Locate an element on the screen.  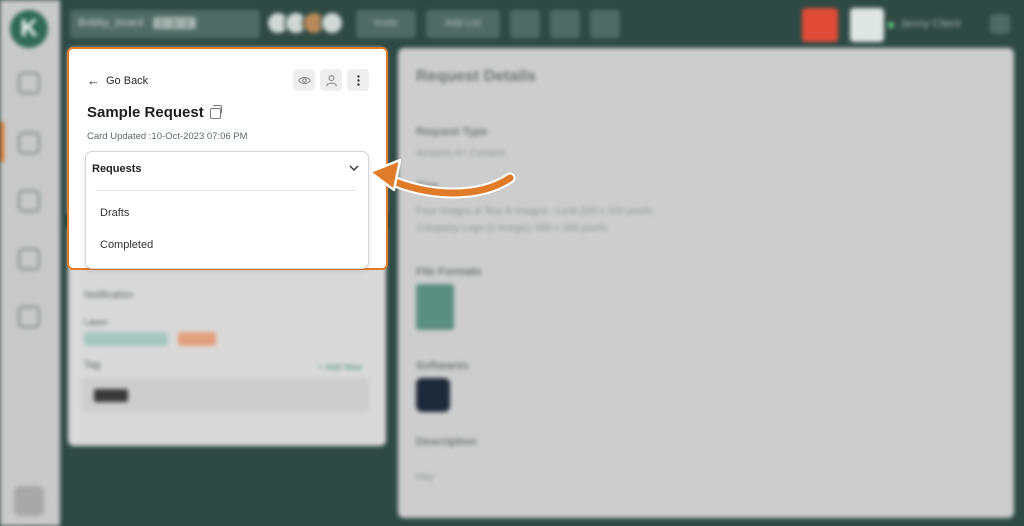
add-list-button: Add List is located at coordinates (463, 24).